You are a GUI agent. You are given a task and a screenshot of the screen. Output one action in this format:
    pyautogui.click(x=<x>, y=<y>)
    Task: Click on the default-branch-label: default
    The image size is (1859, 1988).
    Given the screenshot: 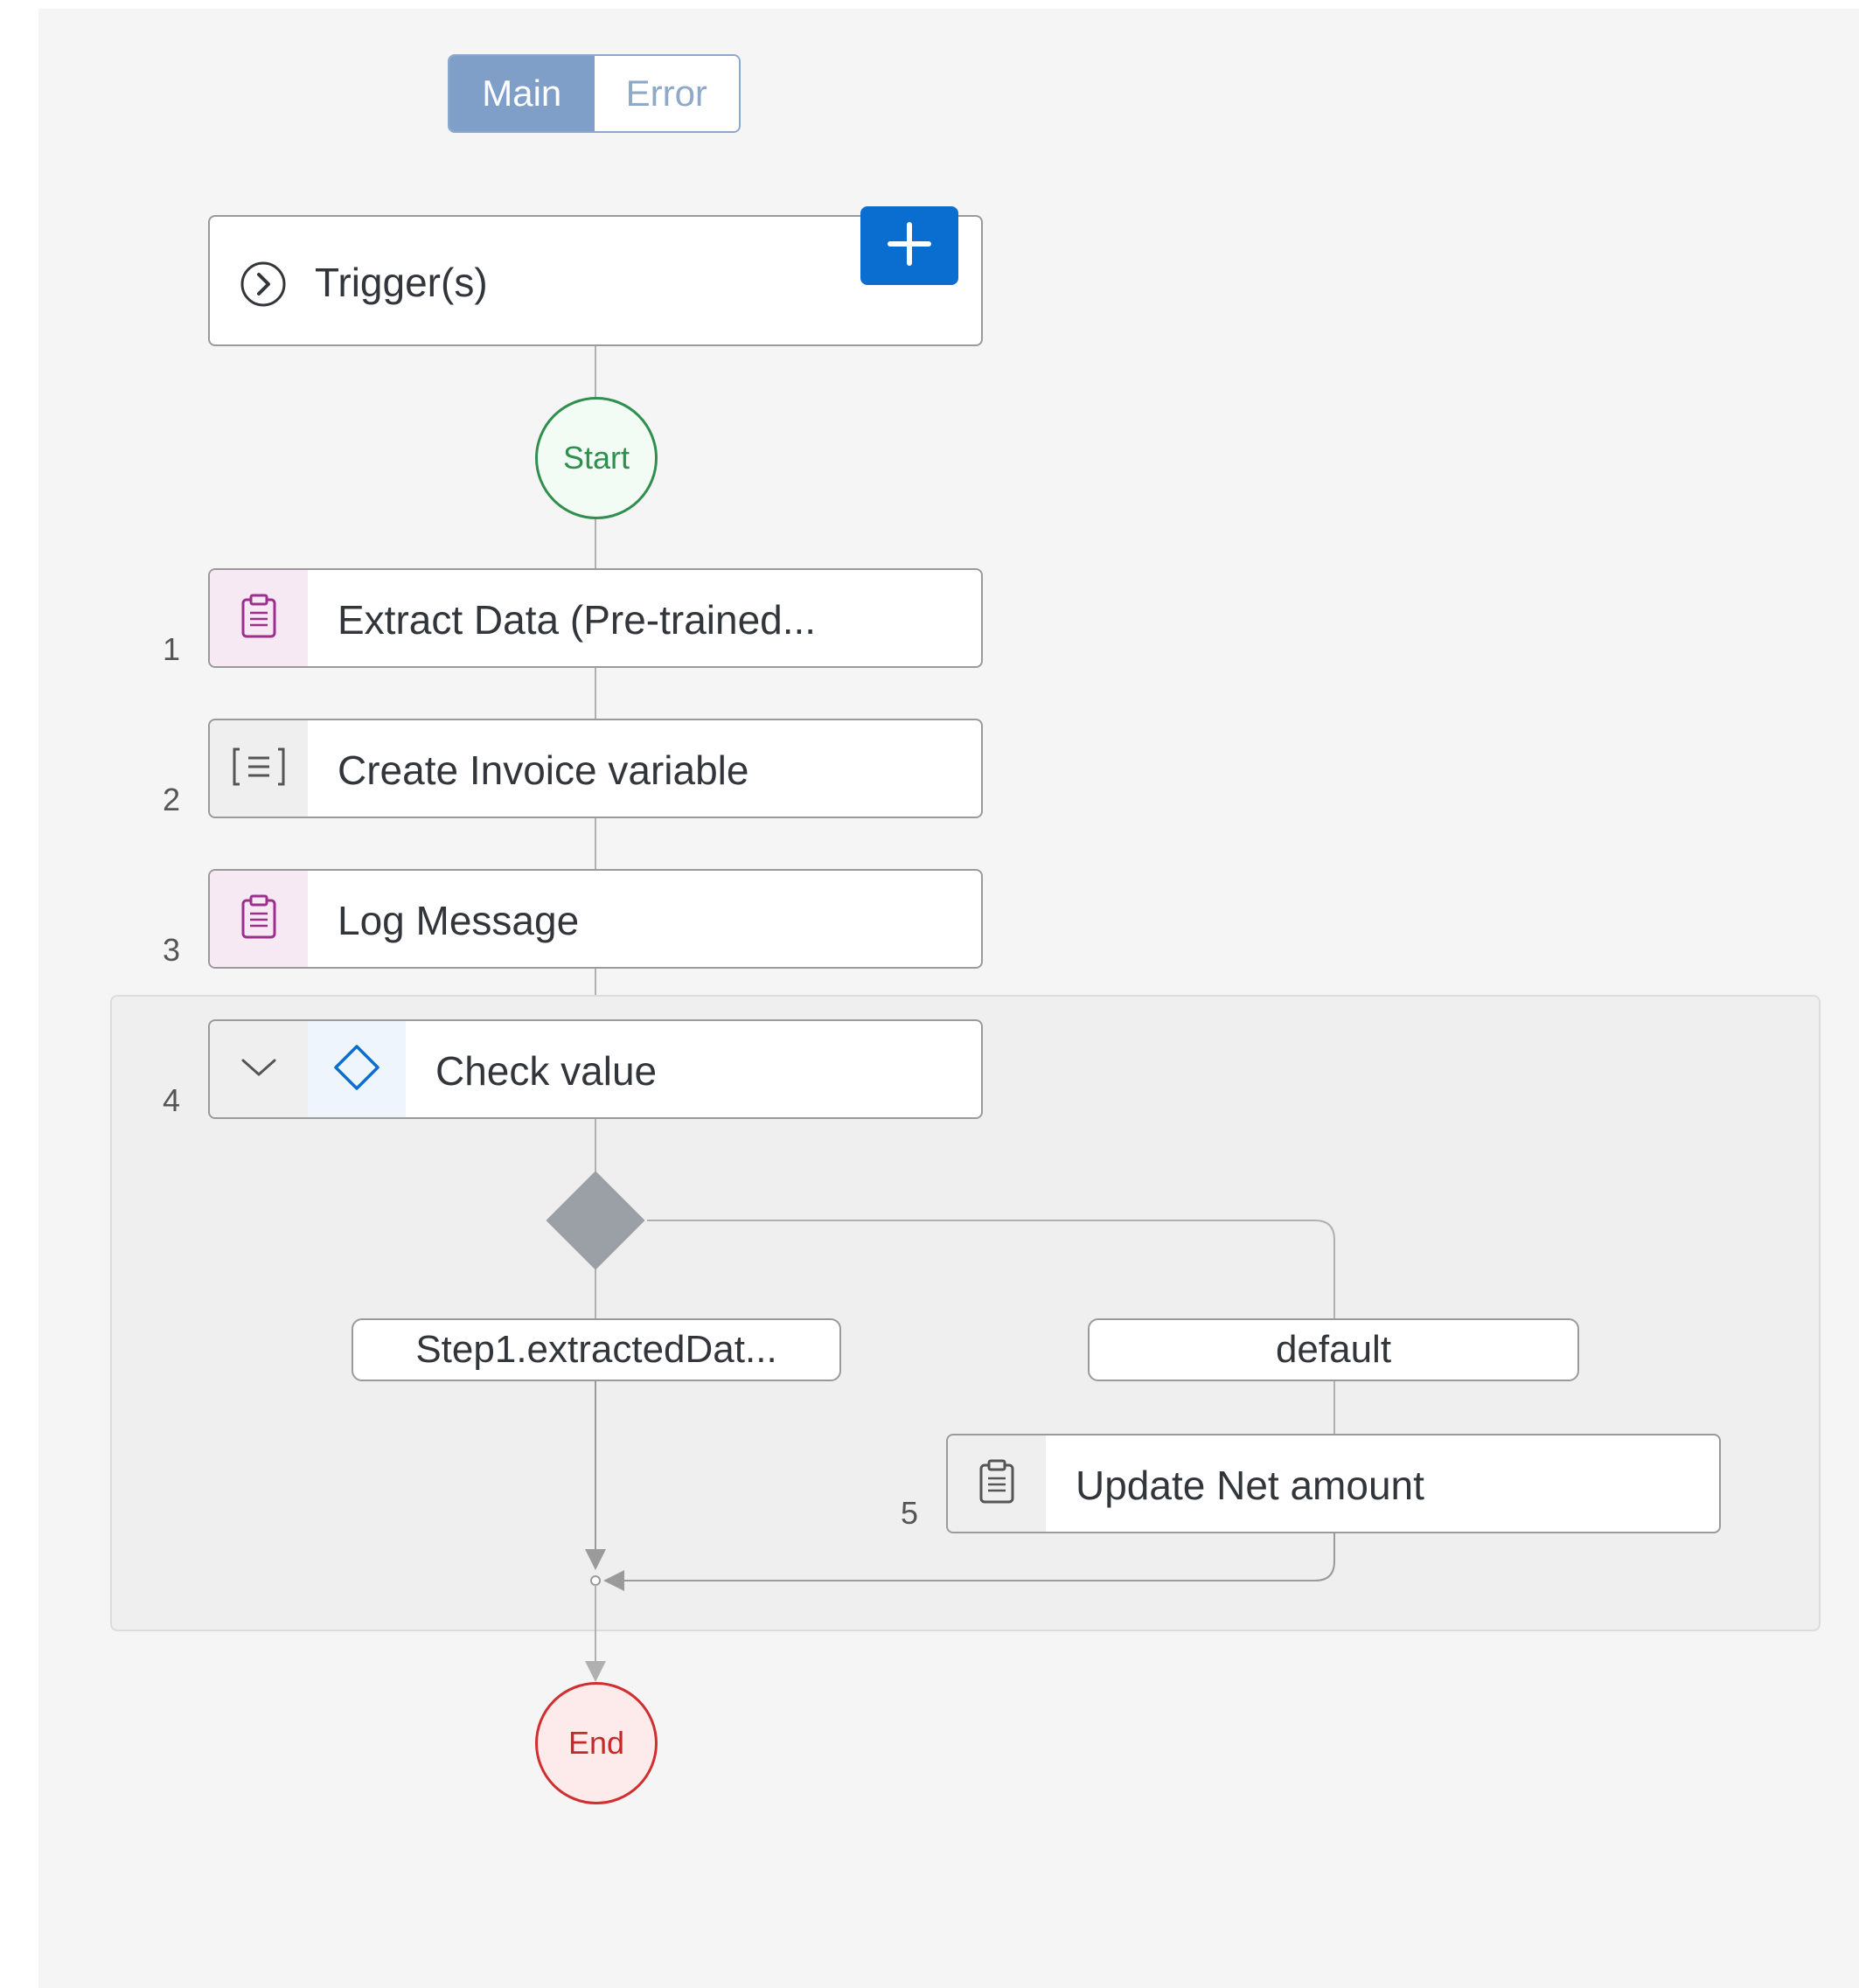 What is the action you would take?
    pyautogui.click(x=1333, y=1349)
    